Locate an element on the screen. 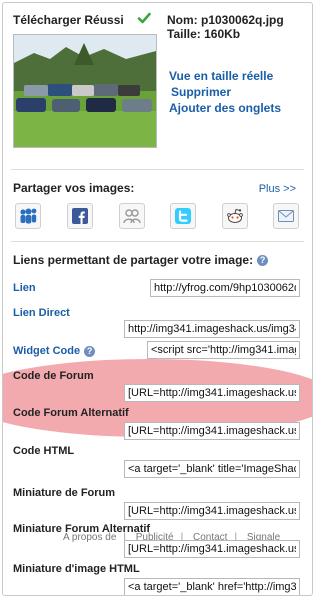 Image resolution: width=320 pixels, height=598 pixels. add-tabs-link: Ajouter des onglets is located at coordinates (225, 108).